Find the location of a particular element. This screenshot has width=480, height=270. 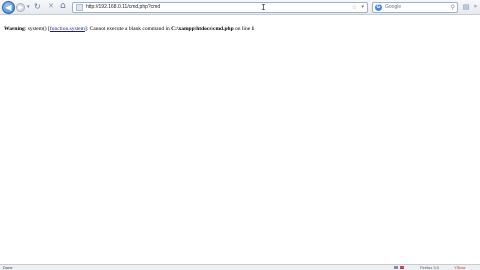

home-icon: ⌂ is located at coordinates (63, 6).